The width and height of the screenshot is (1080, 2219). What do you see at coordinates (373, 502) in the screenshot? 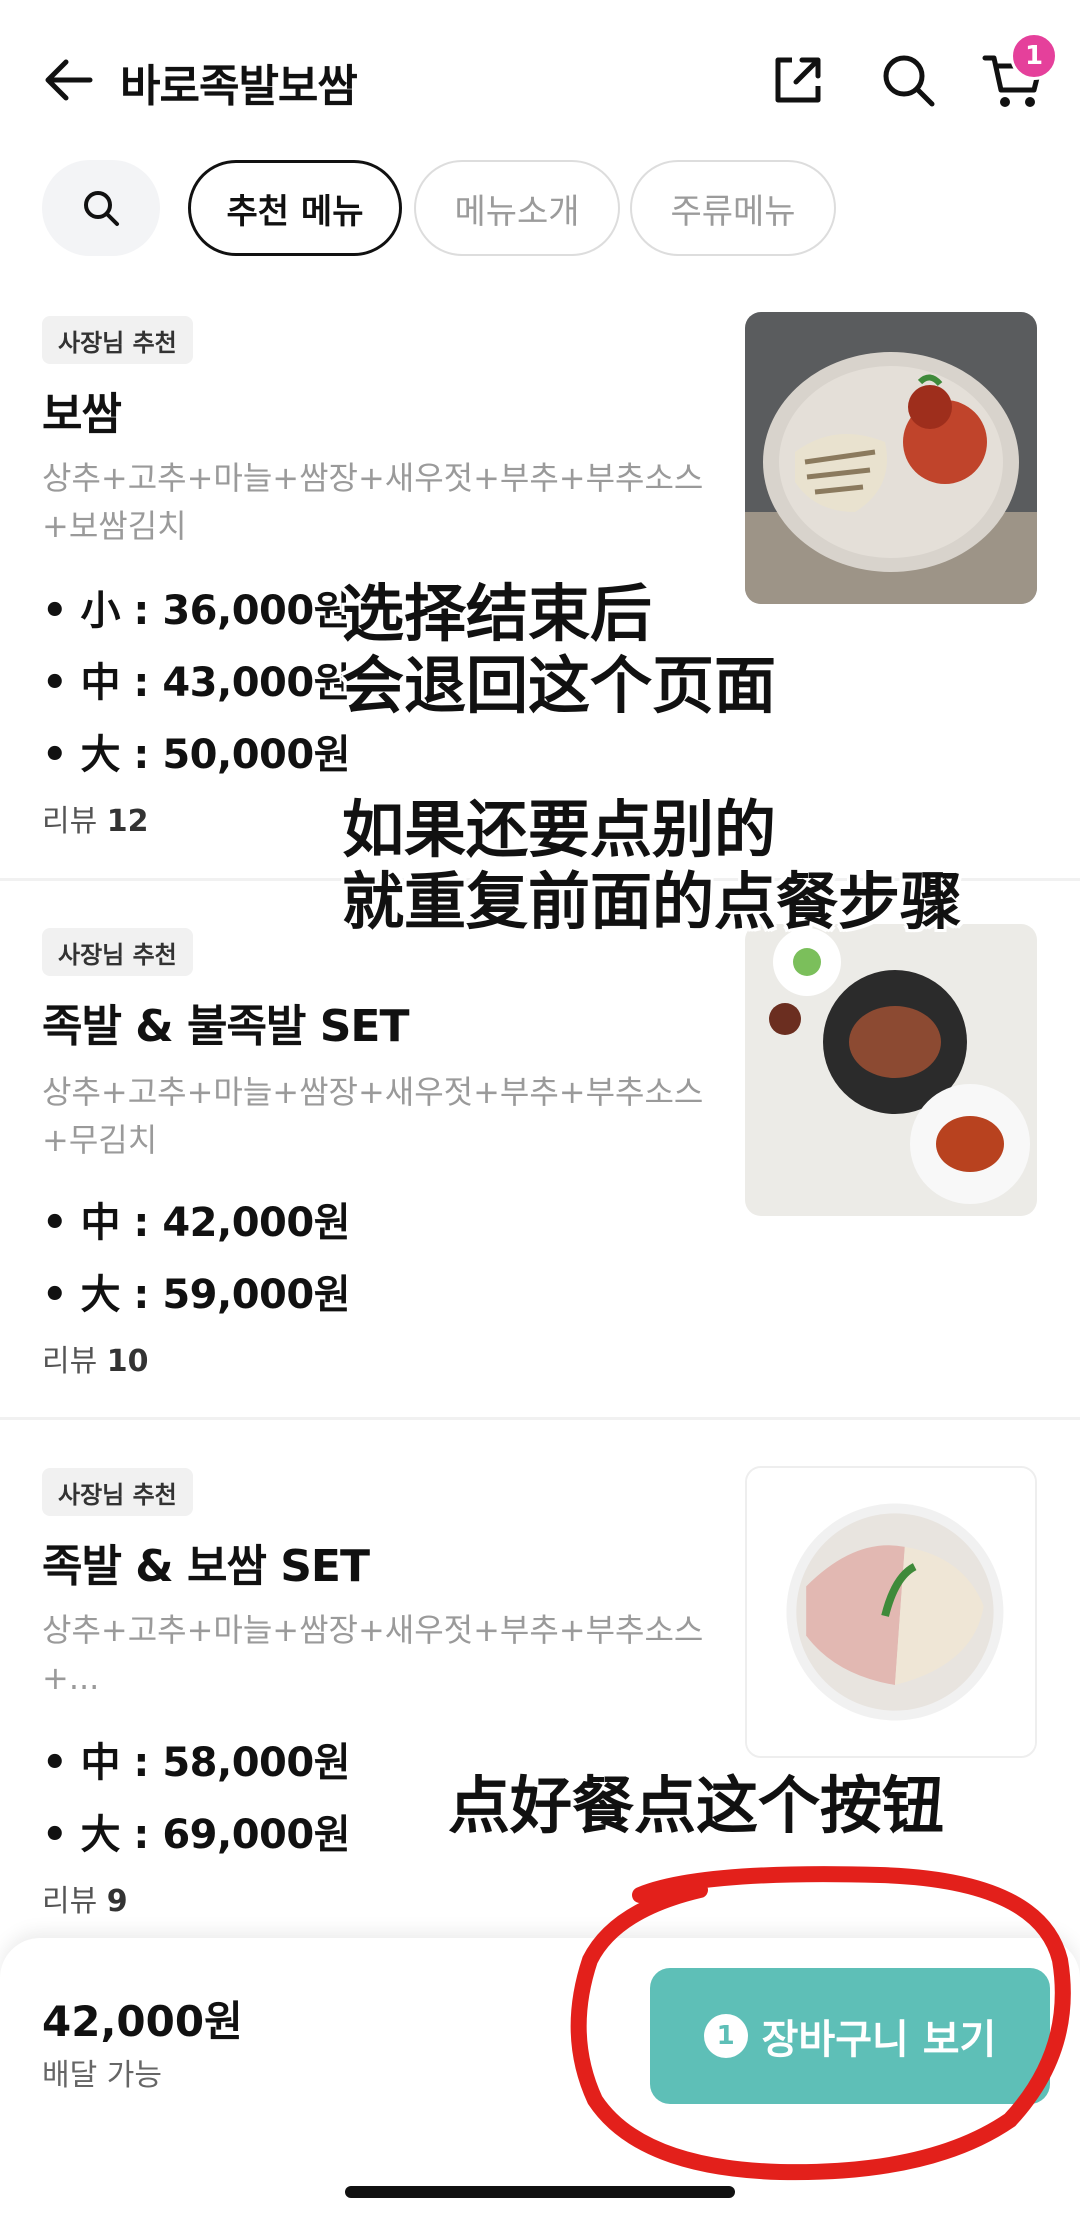
I see `item-description: 상추+고추+마늘+쌈장+새우젓+부추+부추소스+보쌈김치` at bounding box center [373, 502].